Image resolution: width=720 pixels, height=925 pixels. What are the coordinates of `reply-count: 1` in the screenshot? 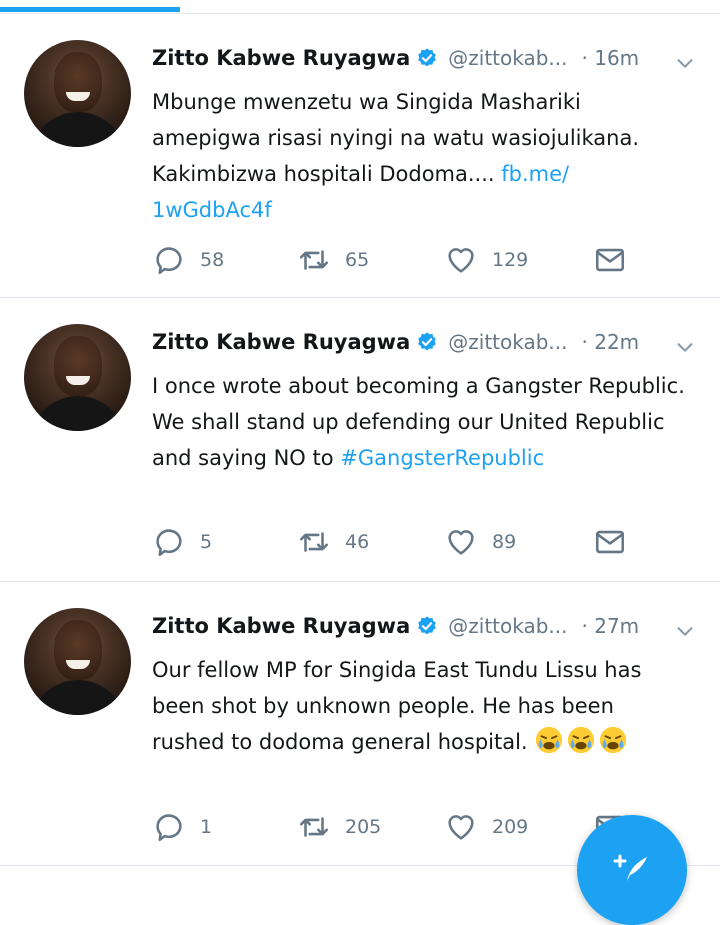 It's located at (206, 827).